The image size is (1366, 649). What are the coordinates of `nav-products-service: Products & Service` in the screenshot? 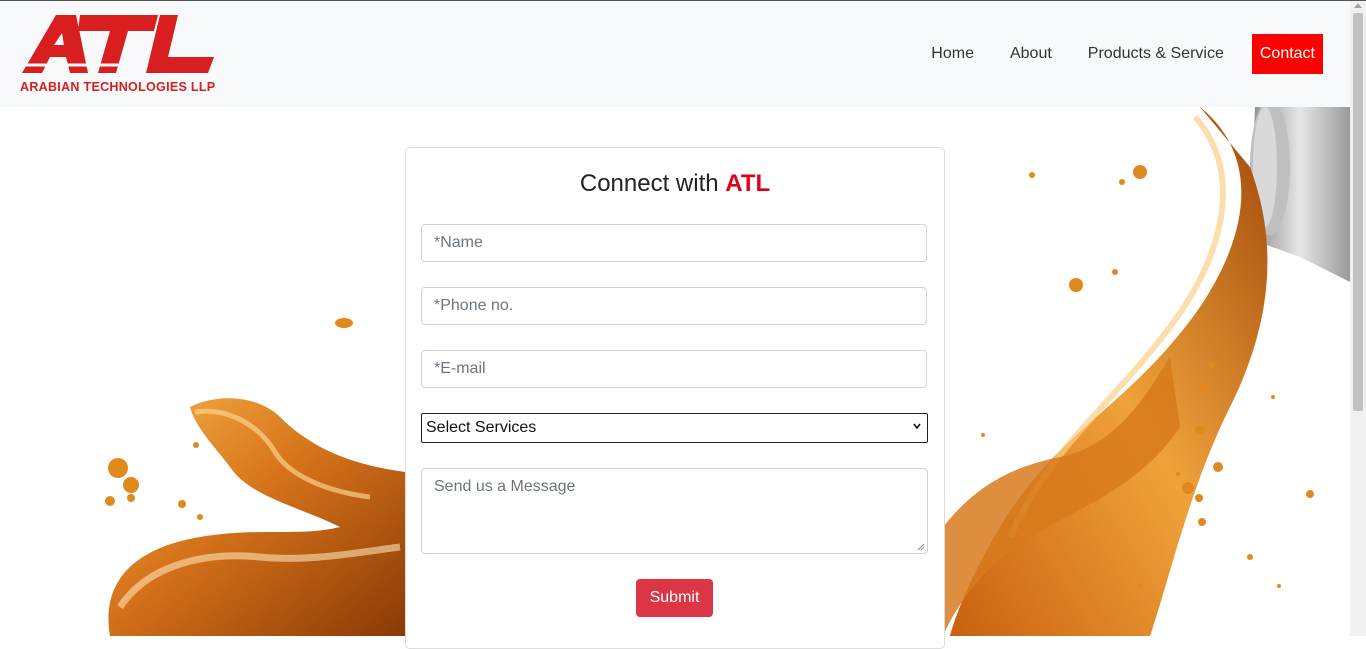 It's located at (1156, 54).